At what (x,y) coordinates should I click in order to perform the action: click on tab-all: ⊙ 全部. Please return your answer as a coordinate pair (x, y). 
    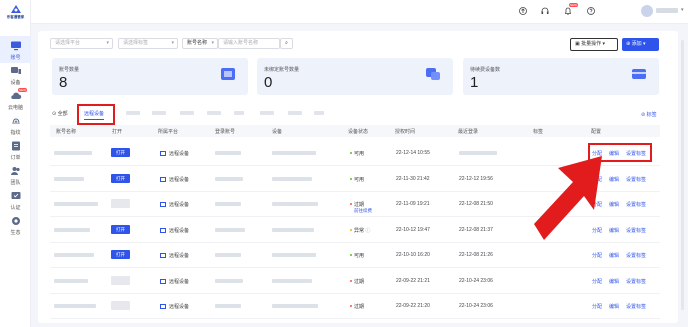
    Looking at the image, I should click on (60, 113).